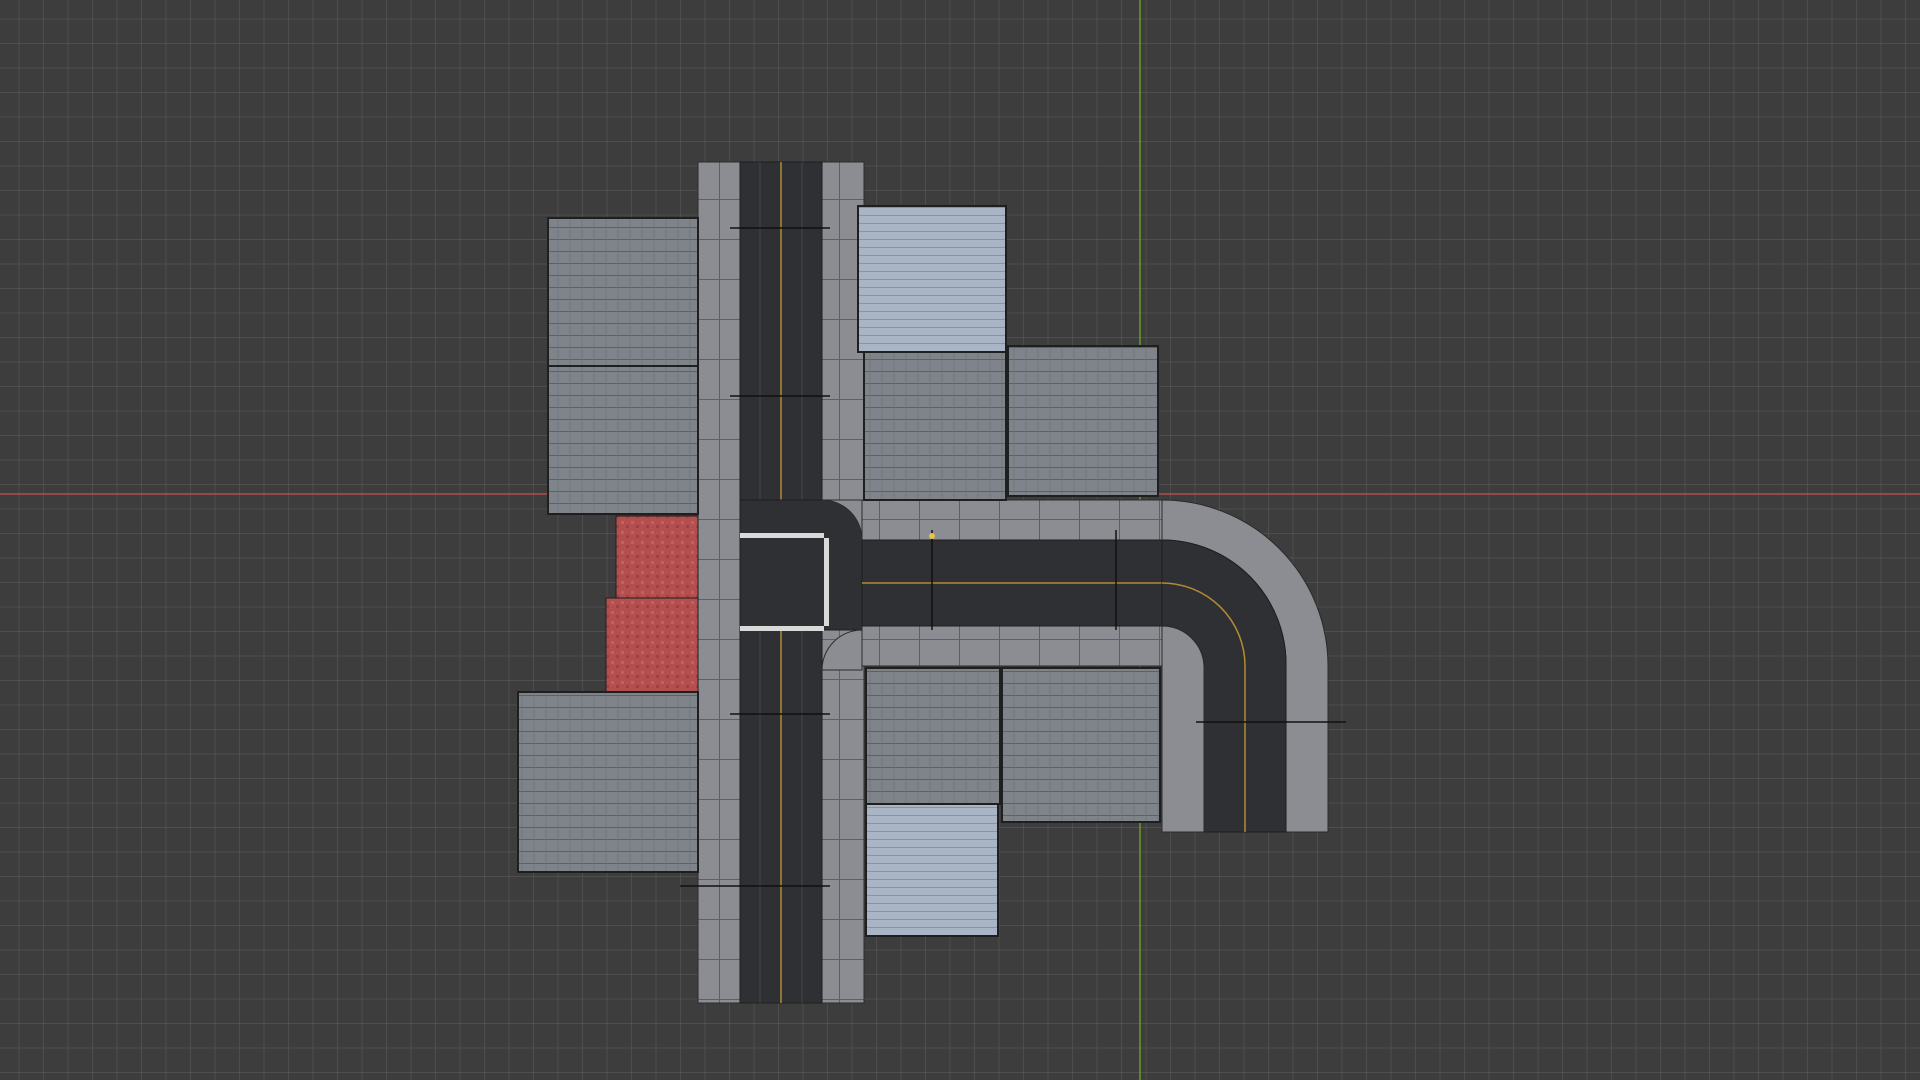 Image resolution: width=1920 pixels, height=1080 pixels. I want to click on sidewalk-side-bottom, so click(1012, 646).